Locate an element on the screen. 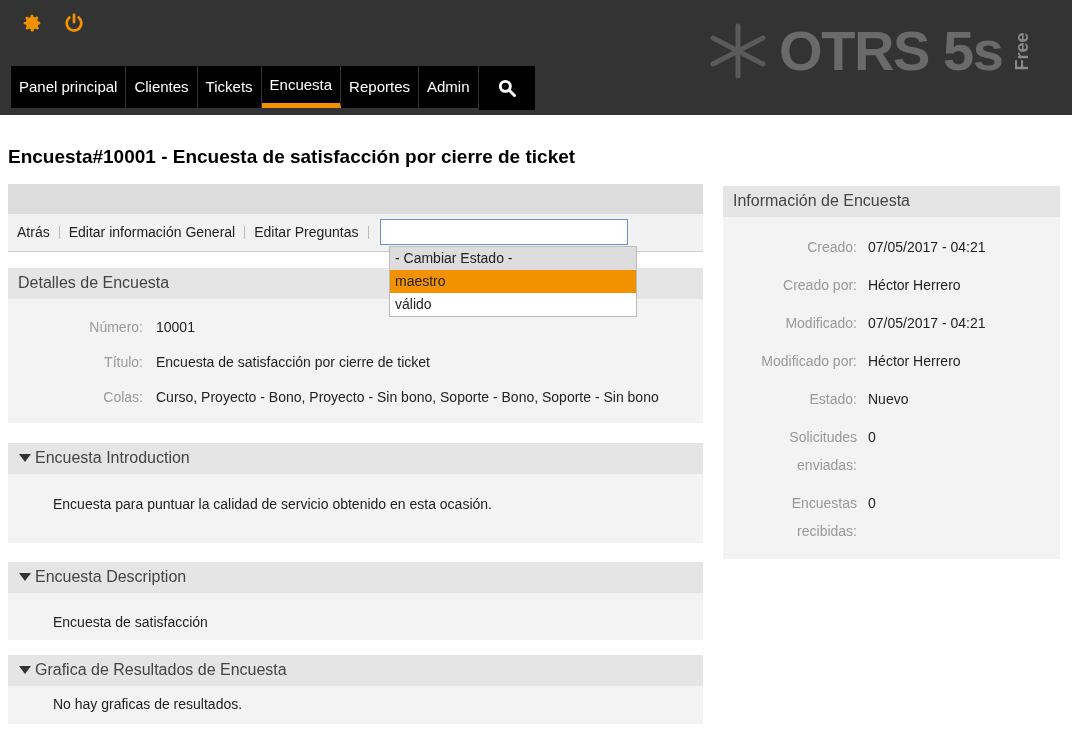 This screenshot has height=729, width=1072. field-label: Encuestas recibidas: is located at coordinates (823, 517).